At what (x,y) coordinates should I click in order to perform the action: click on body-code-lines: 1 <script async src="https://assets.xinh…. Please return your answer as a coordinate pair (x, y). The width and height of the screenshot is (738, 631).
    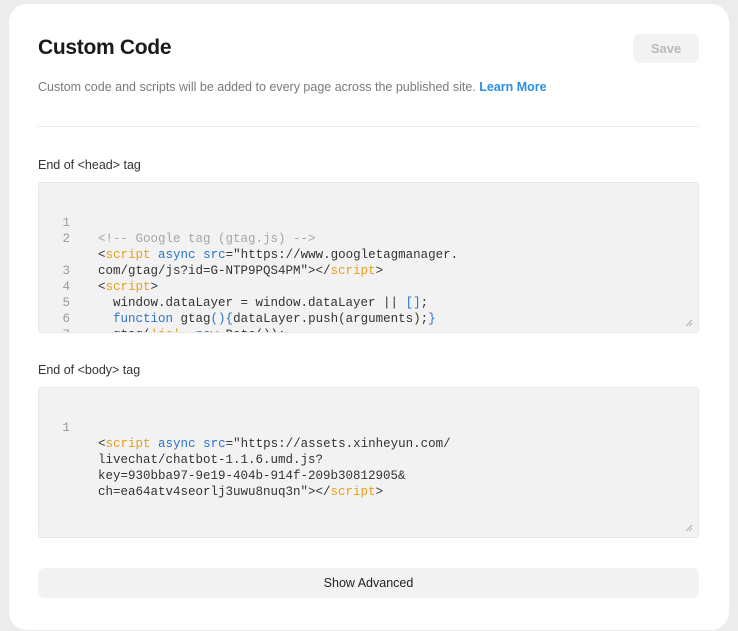
    Looking at the image, I should click on (368, 451).